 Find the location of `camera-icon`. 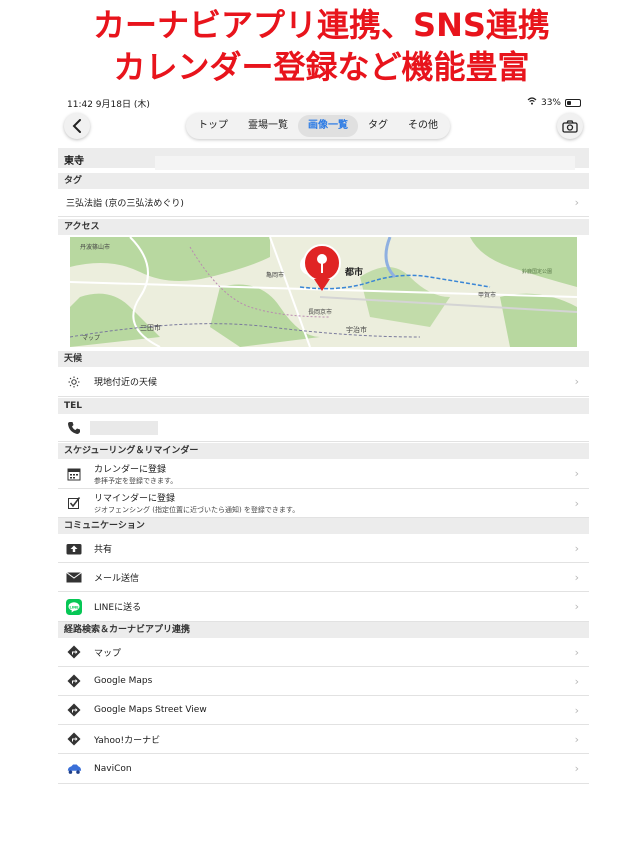

camera-icon is located at coordinates (570, 126).